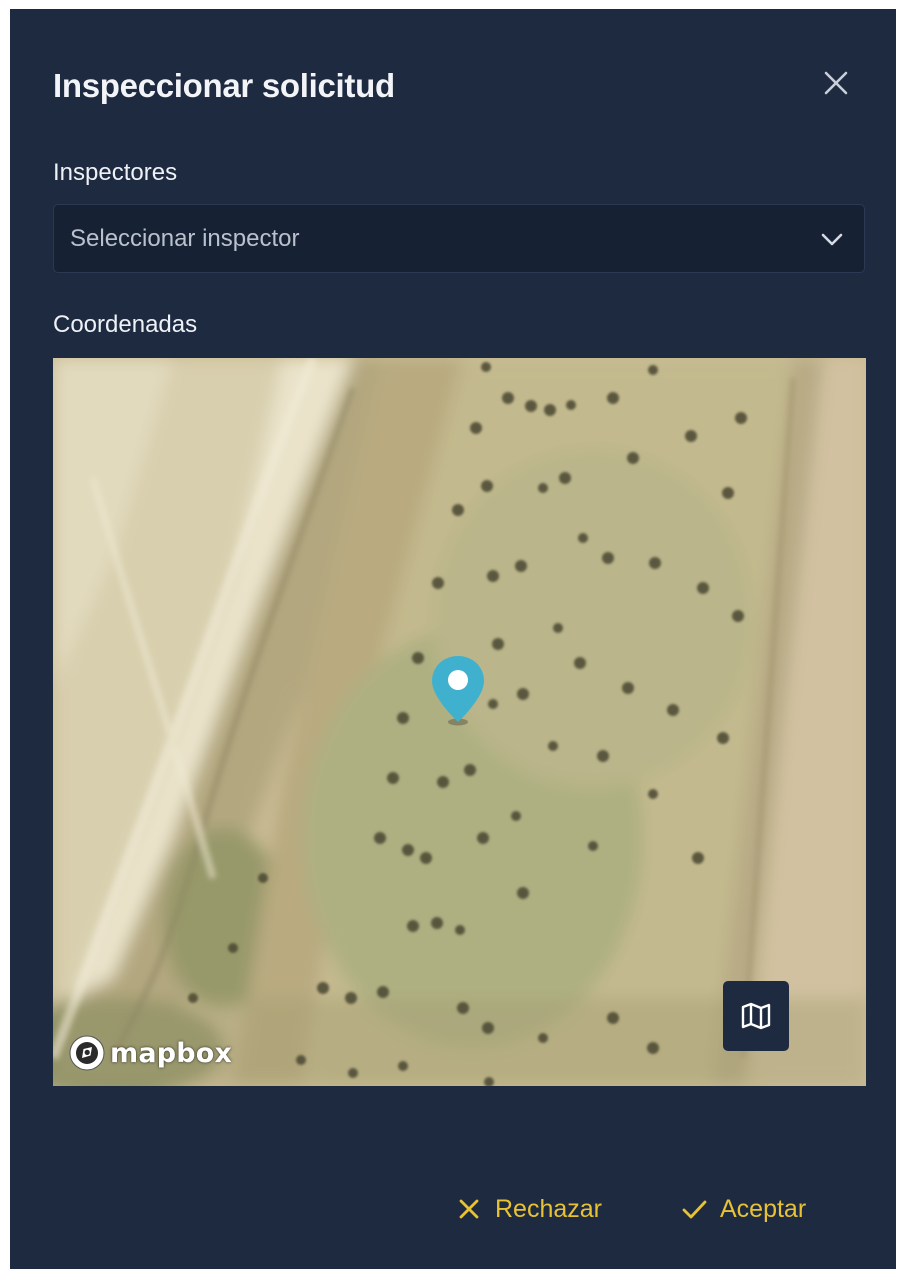 Image resolution: width=897 pixels, height=1278 pixels. What do you see at coordinates (171, 1053) in the screenshot?
I see `mapbox-attribution: mapbox` at bounding box center [171, 1053].